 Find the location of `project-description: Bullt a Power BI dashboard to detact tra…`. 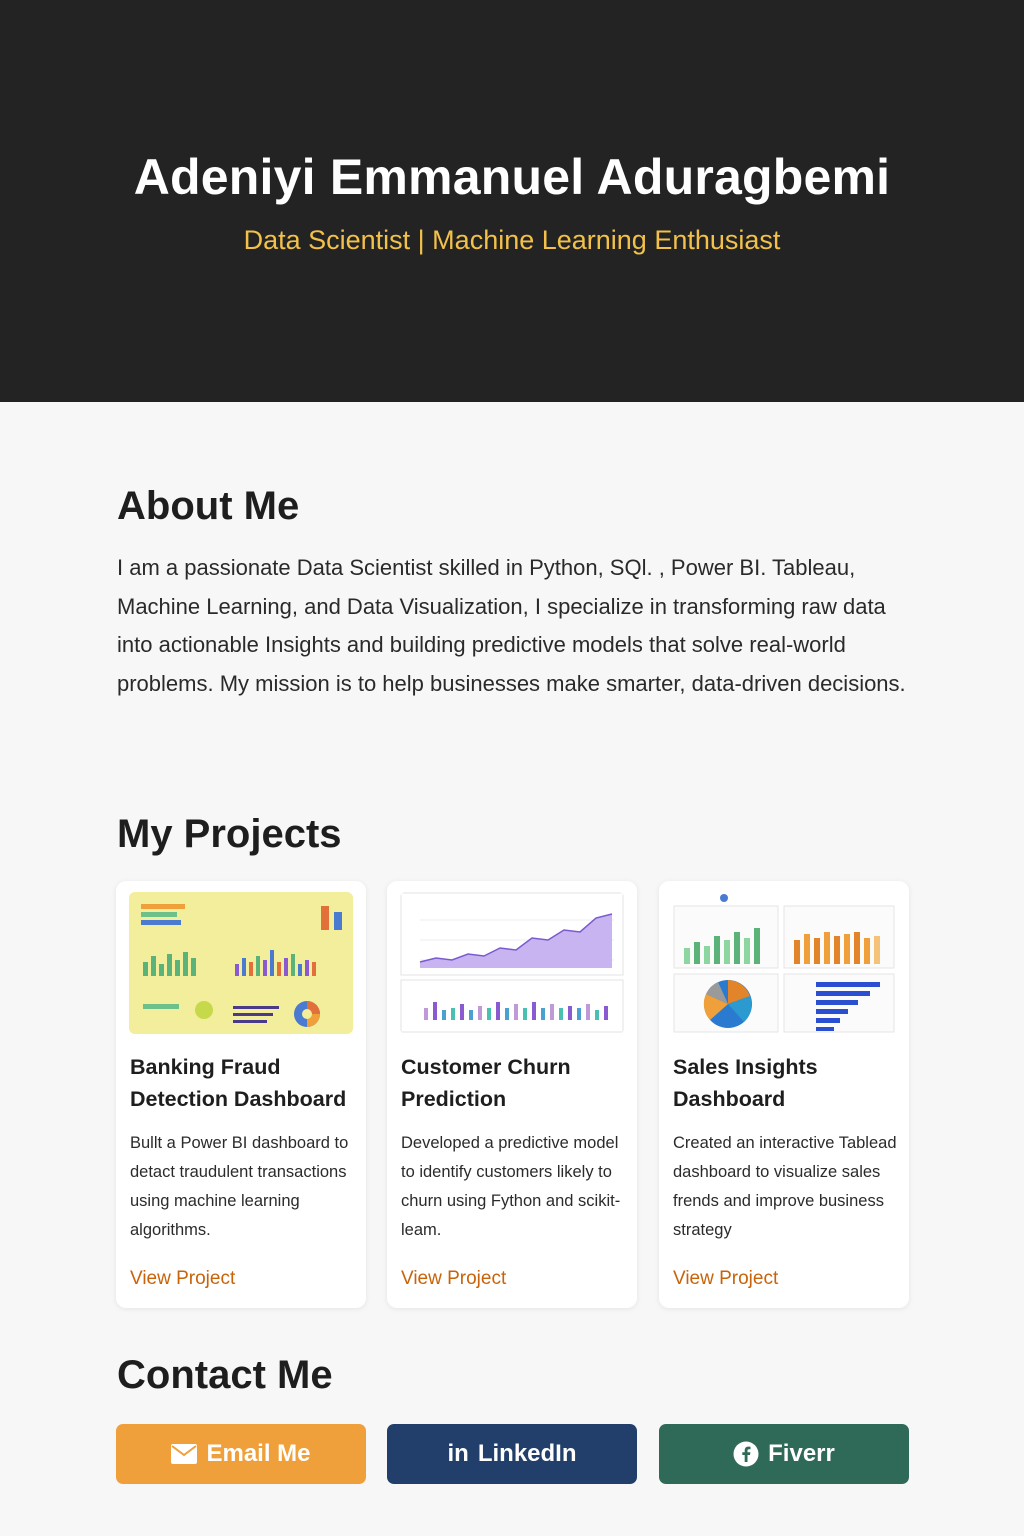

project-description: Bullt a Power BI dashboard to detact tra… is located at coordinates (239, 1186).